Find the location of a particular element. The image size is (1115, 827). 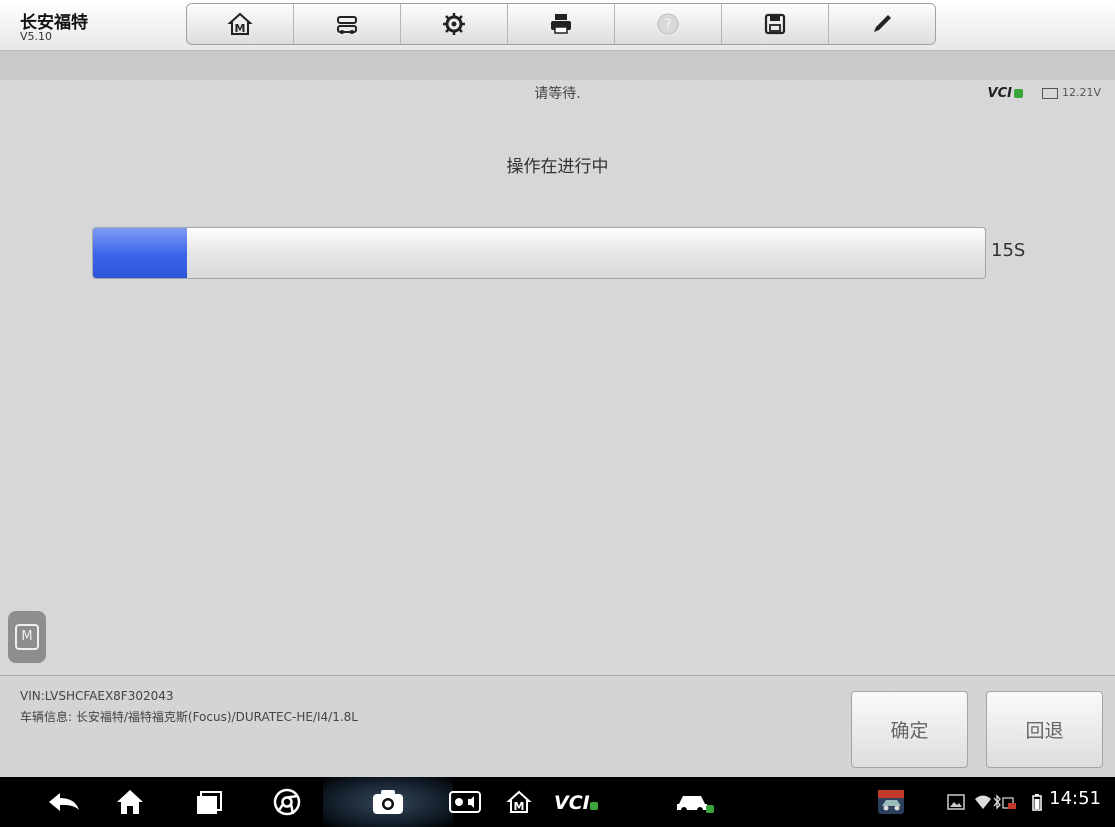

notification-app-icon is located at coordinates (891, 802).